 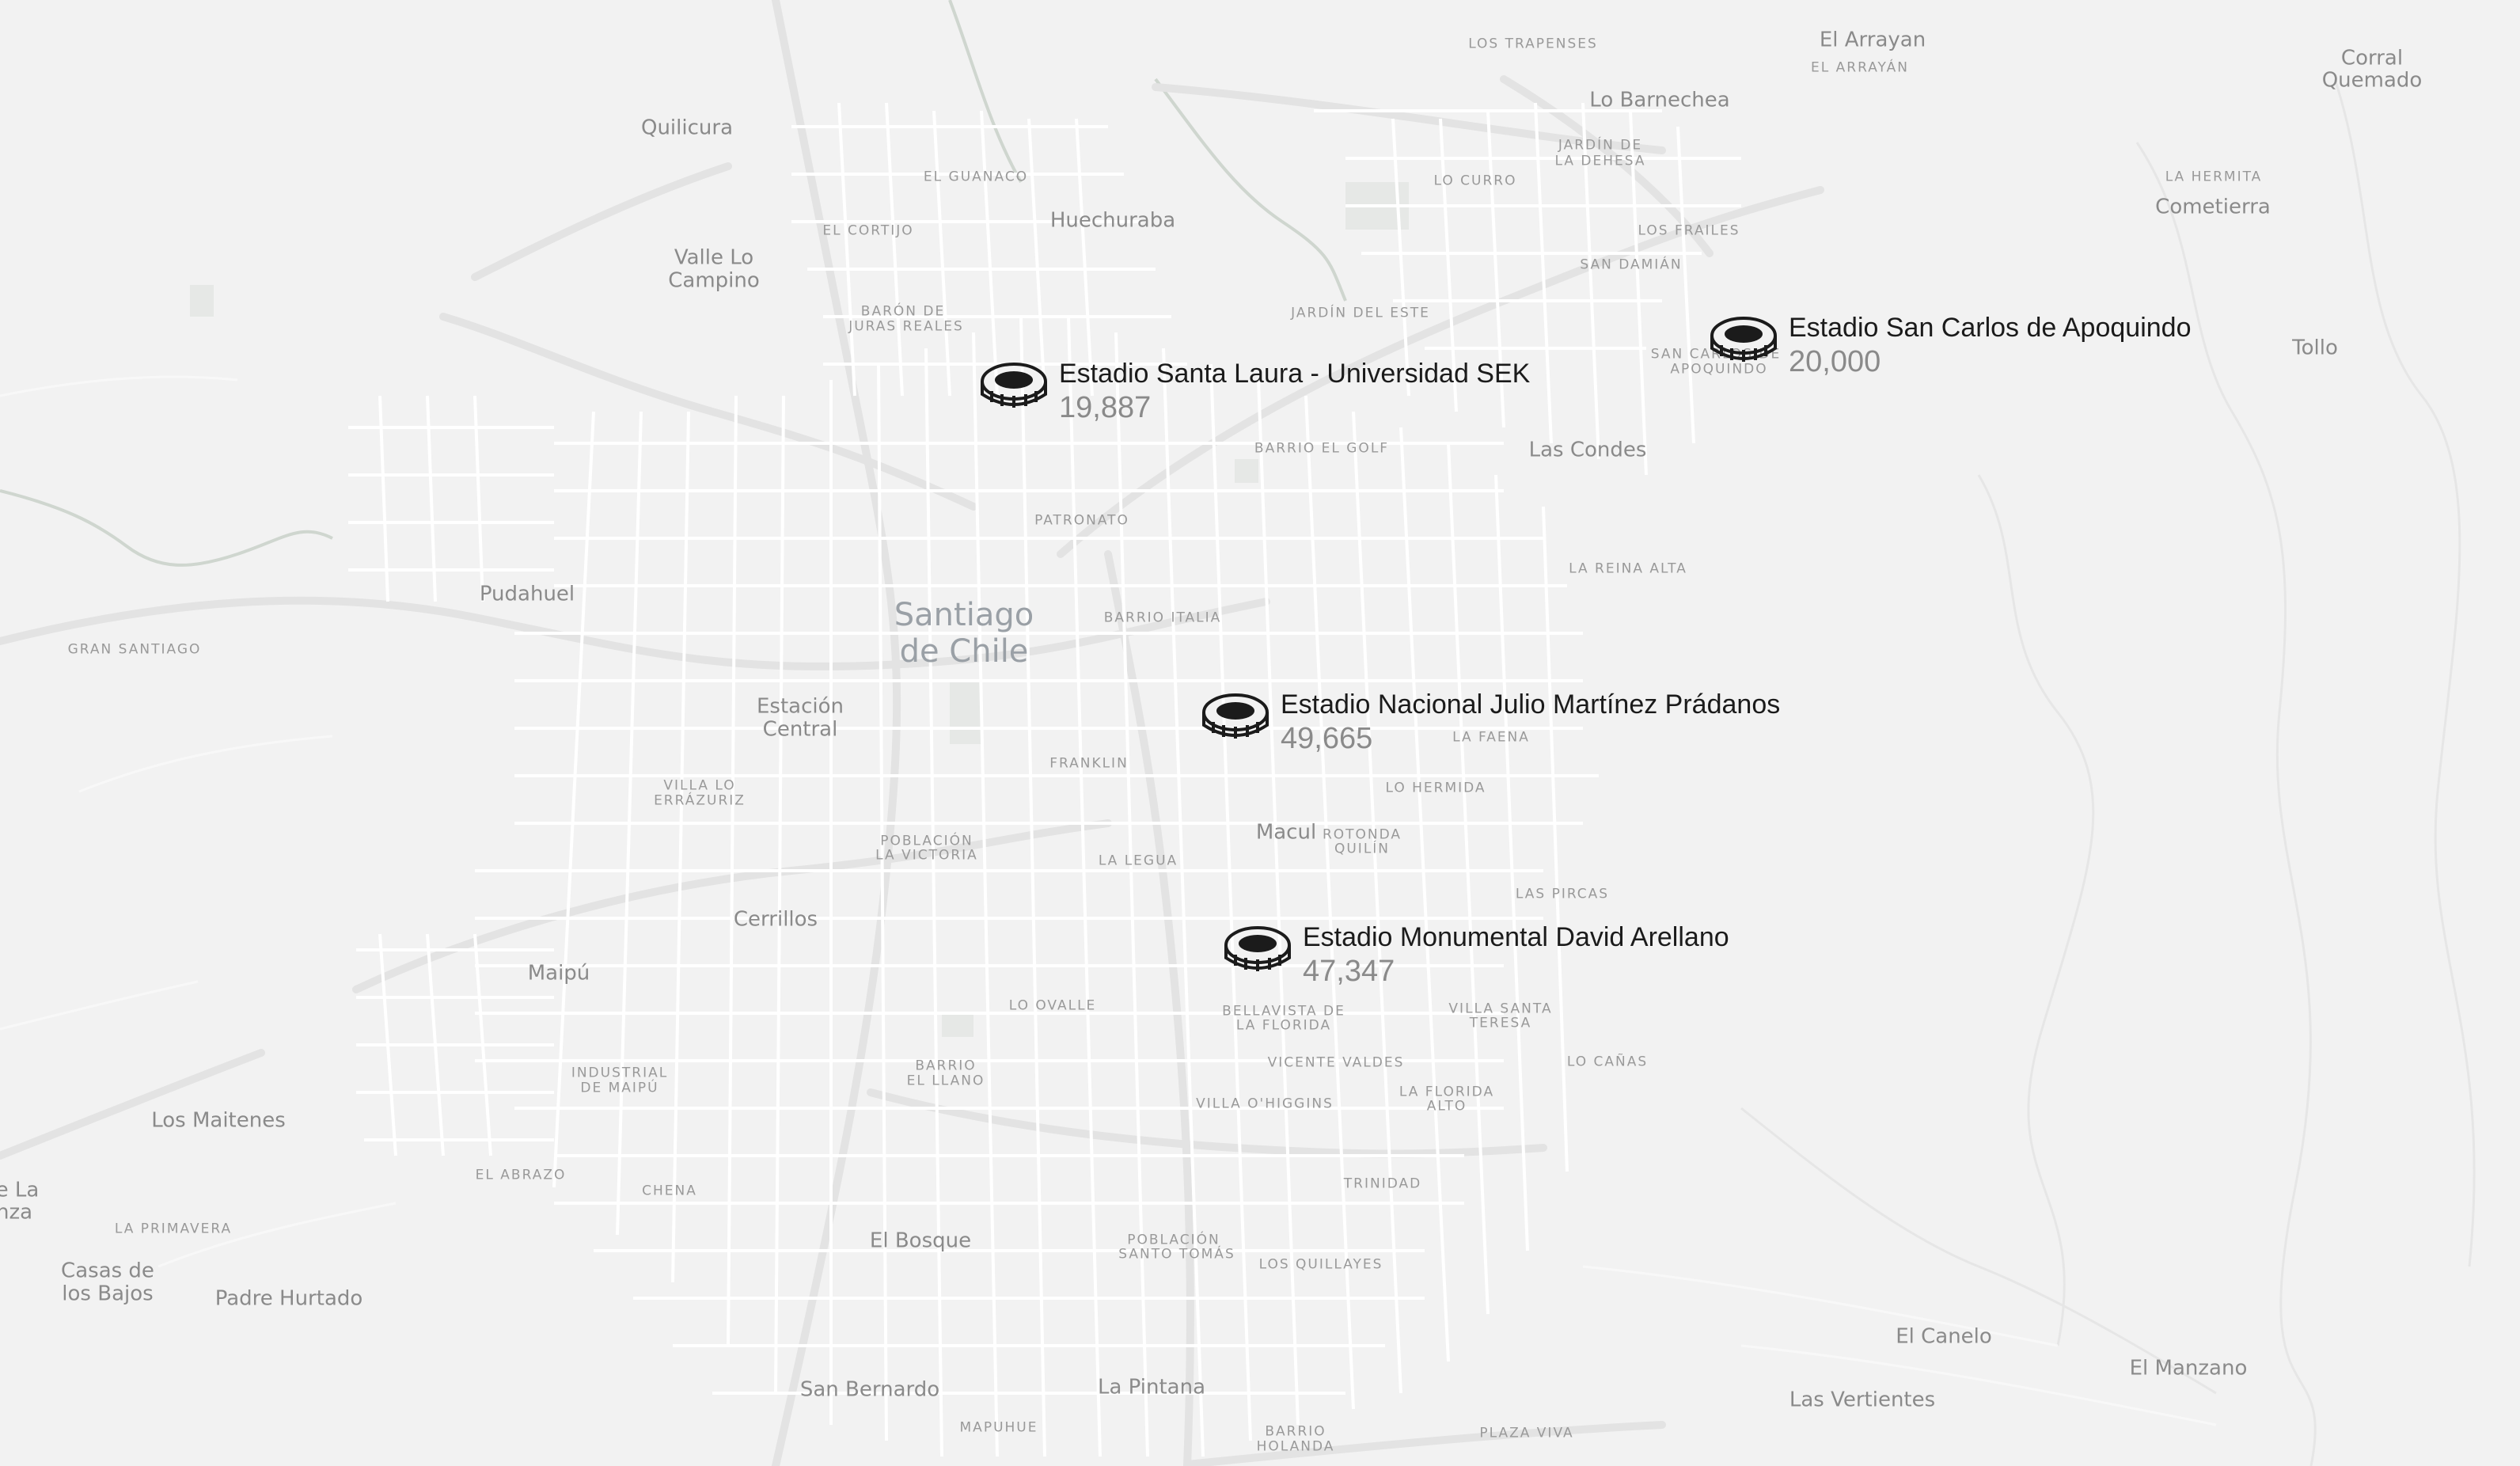 What do you see at coordinates (173, 1229) in the screenshot?
I see `neighborhood-label: LA PRIMAVERA` at bounding box center [173, 1229].